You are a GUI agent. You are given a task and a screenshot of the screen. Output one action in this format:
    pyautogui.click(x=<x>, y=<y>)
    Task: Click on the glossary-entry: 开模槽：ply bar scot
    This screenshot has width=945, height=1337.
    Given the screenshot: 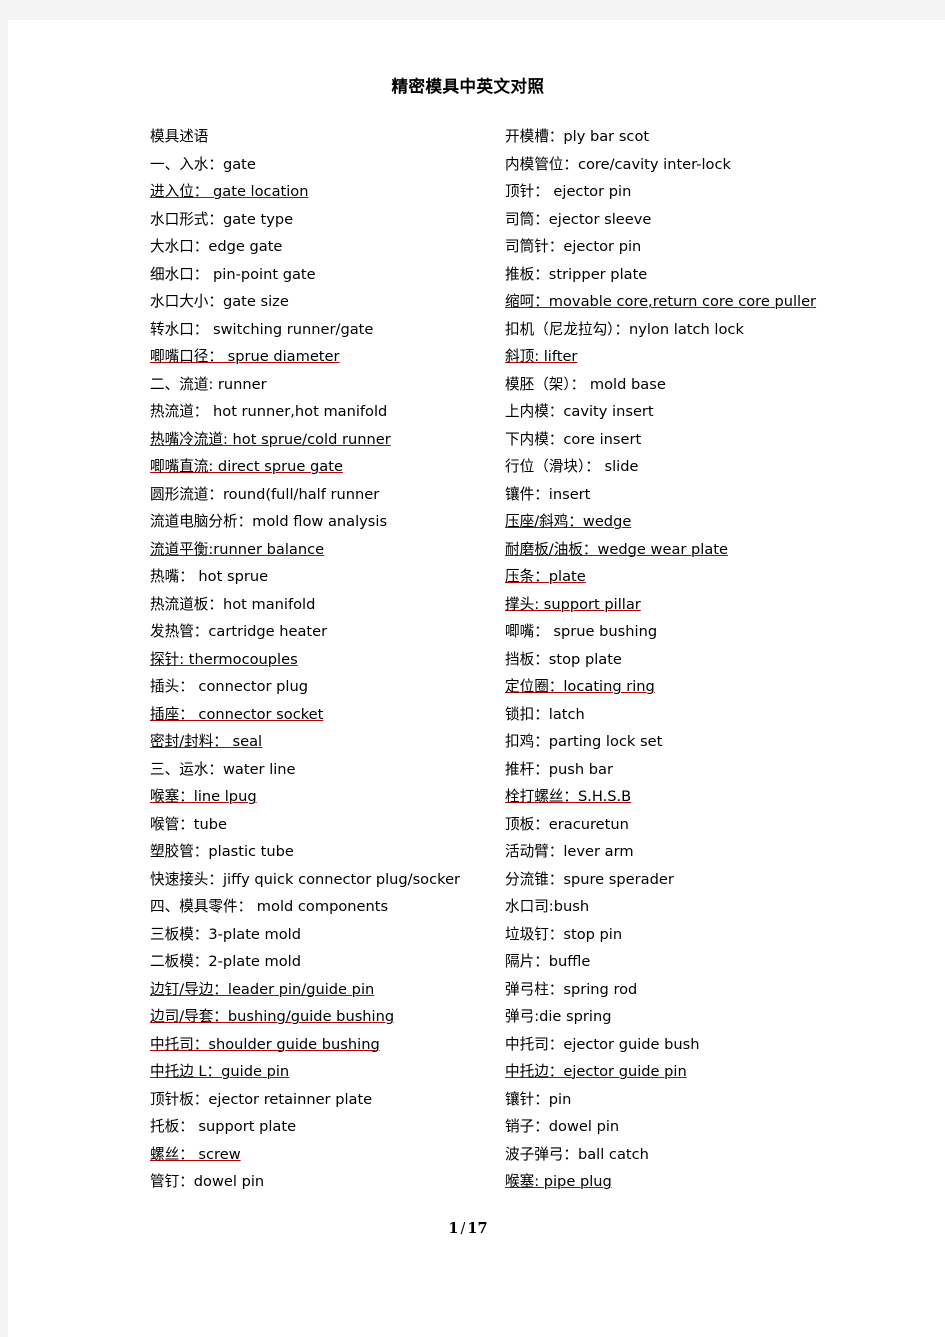 What is the action you would take?
    pyautogui.click(x=677, y=137)
    